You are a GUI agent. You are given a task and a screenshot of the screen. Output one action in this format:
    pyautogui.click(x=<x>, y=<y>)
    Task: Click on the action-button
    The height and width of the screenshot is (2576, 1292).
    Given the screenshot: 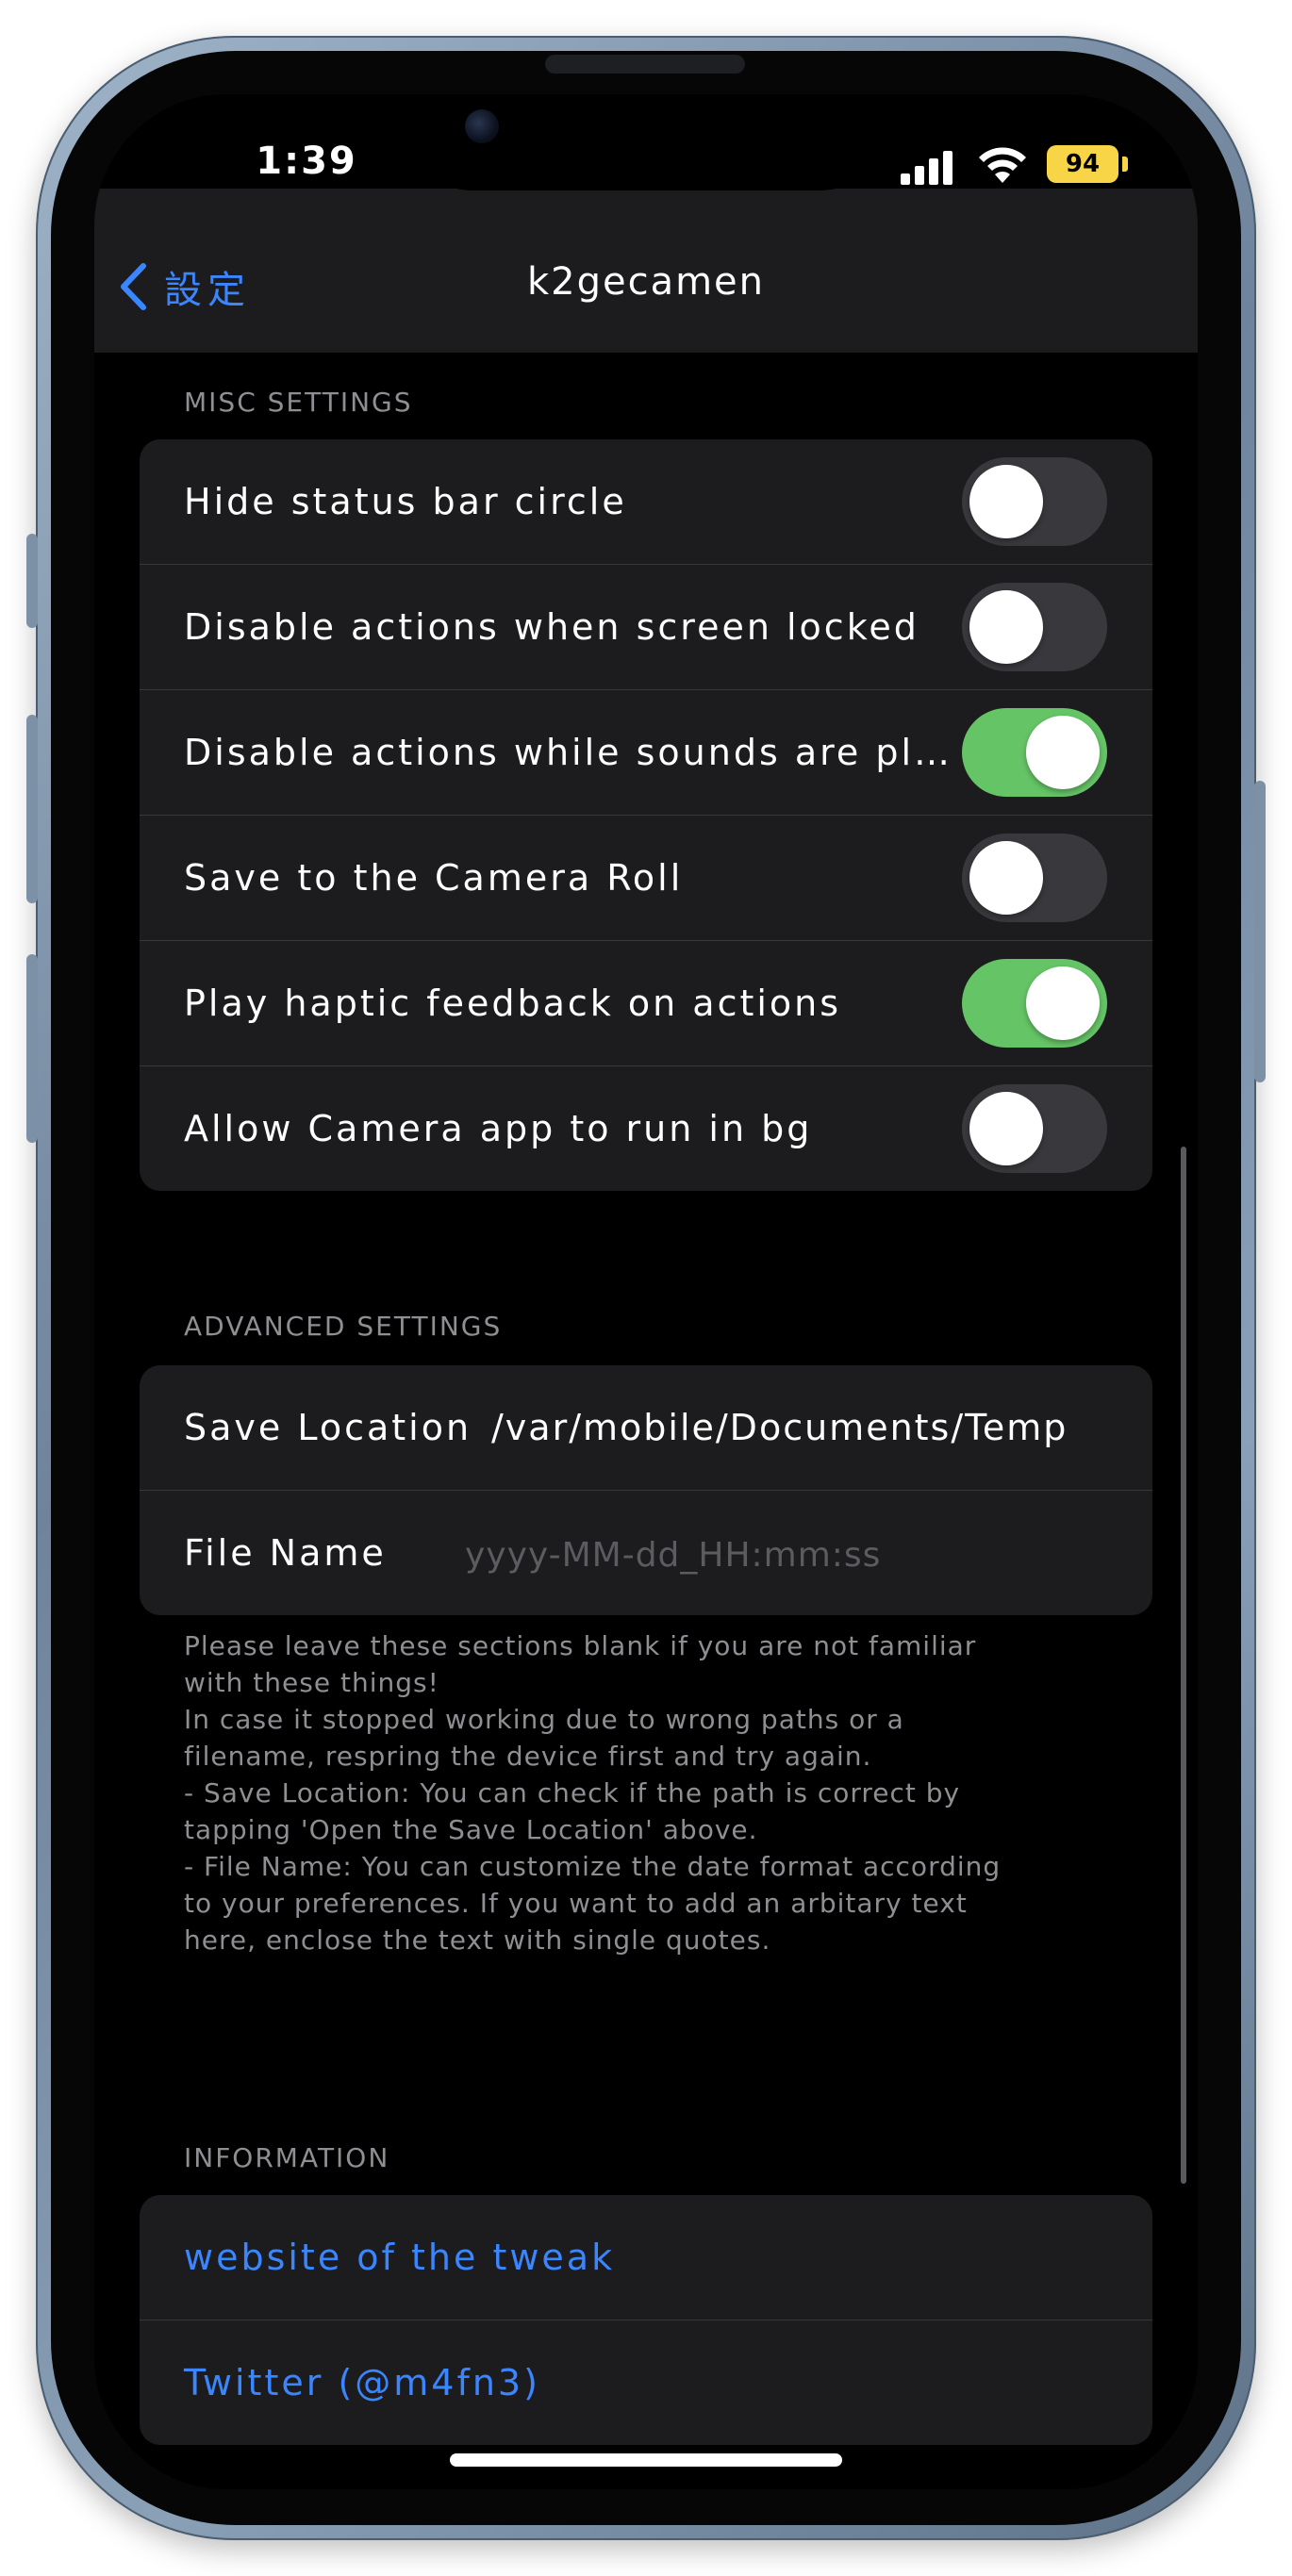 What is the action you would take?
    pyautogui.click(x=32, y=581)
    